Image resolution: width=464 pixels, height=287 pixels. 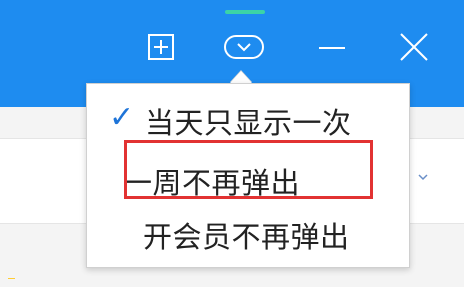 I want to click on close-icon, so click(x=414, y=47).